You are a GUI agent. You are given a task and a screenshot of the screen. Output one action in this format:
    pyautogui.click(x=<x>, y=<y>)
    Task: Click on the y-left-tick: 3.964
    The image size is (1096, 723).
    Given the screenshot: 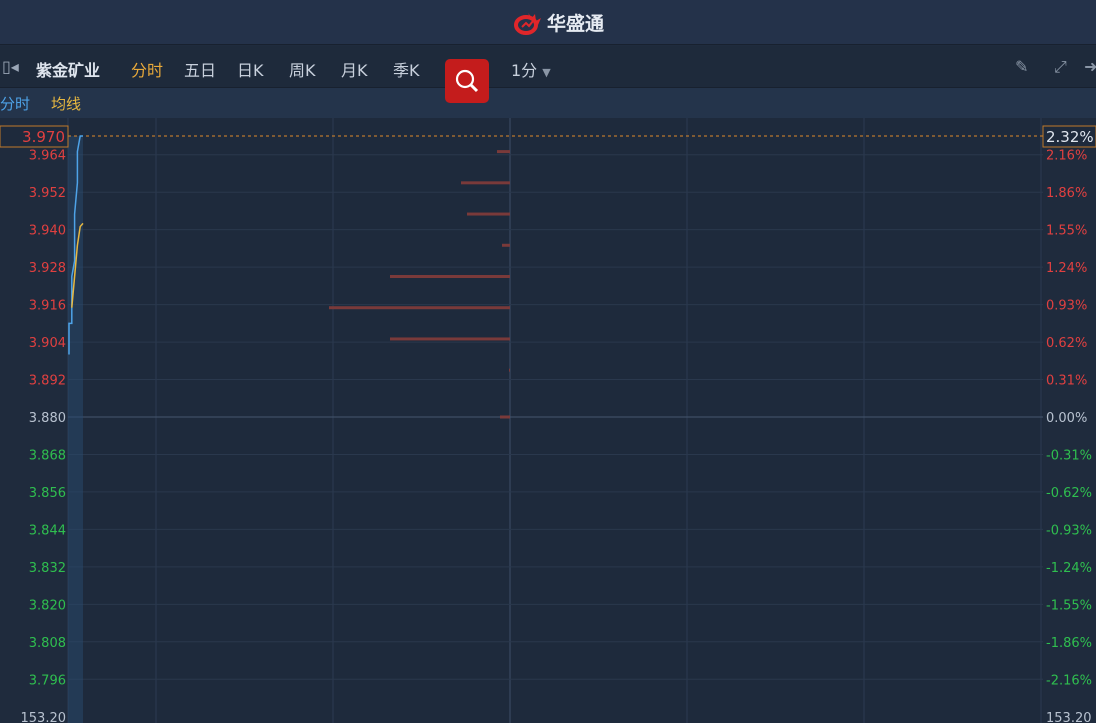 What is the action you would take?
    pyautogui.click(x=47, y=156)
    